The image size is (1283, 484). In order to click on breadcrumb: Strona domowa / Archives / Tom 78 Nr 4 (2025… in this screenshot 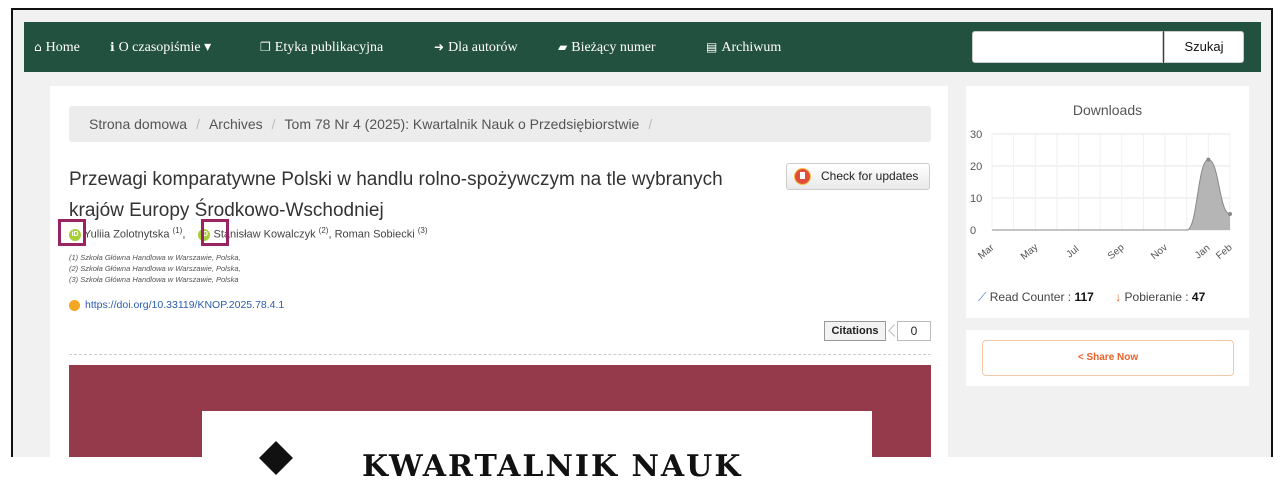, I will do `click(500, 124)`.